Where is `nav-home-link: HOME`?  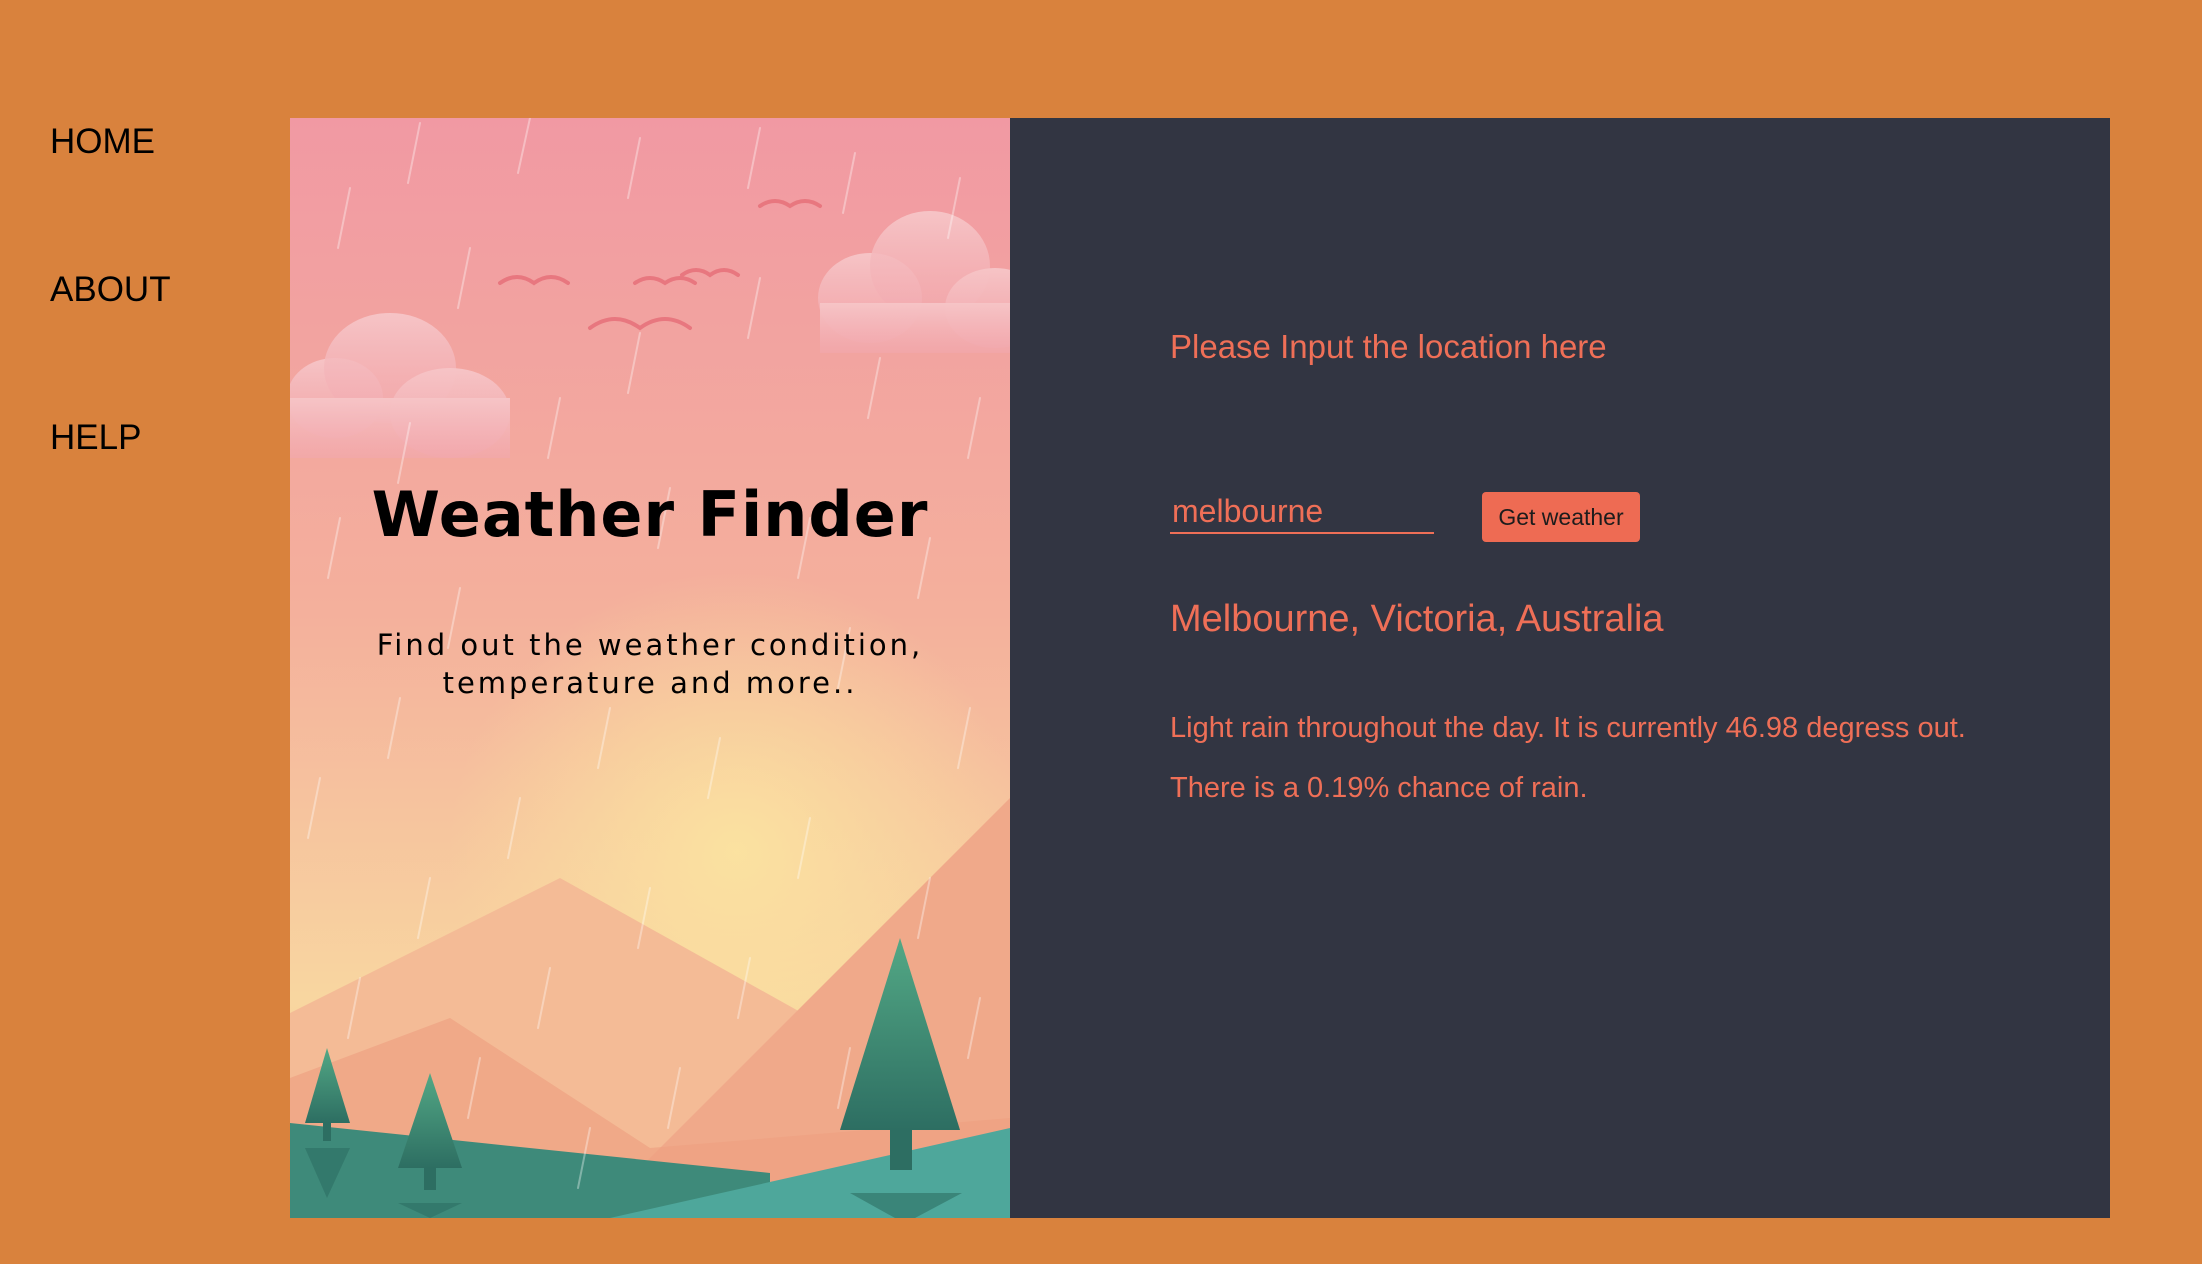
nav-home-link: HOME is located at coordinates (102, 142).